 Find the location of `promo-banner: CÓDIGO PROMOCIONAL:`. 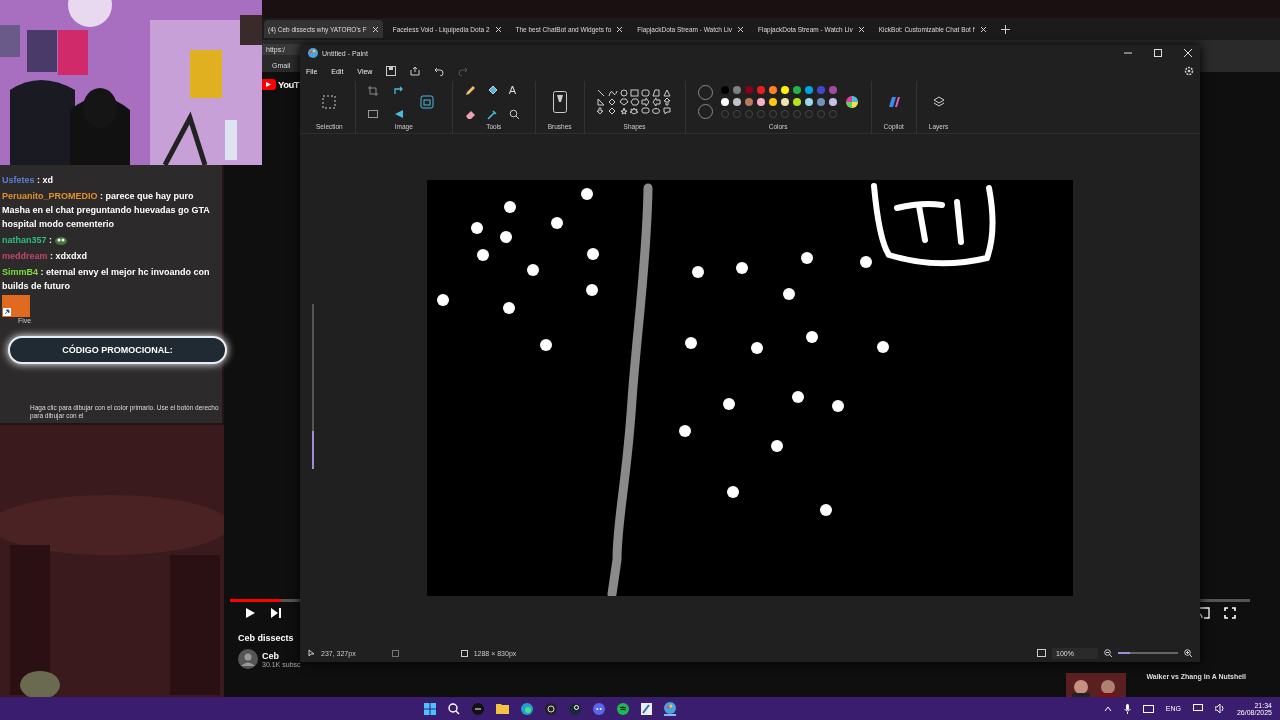

promo-banner: CÓDIGO PROMOCIONAL: is located at coordinates (117, 350).